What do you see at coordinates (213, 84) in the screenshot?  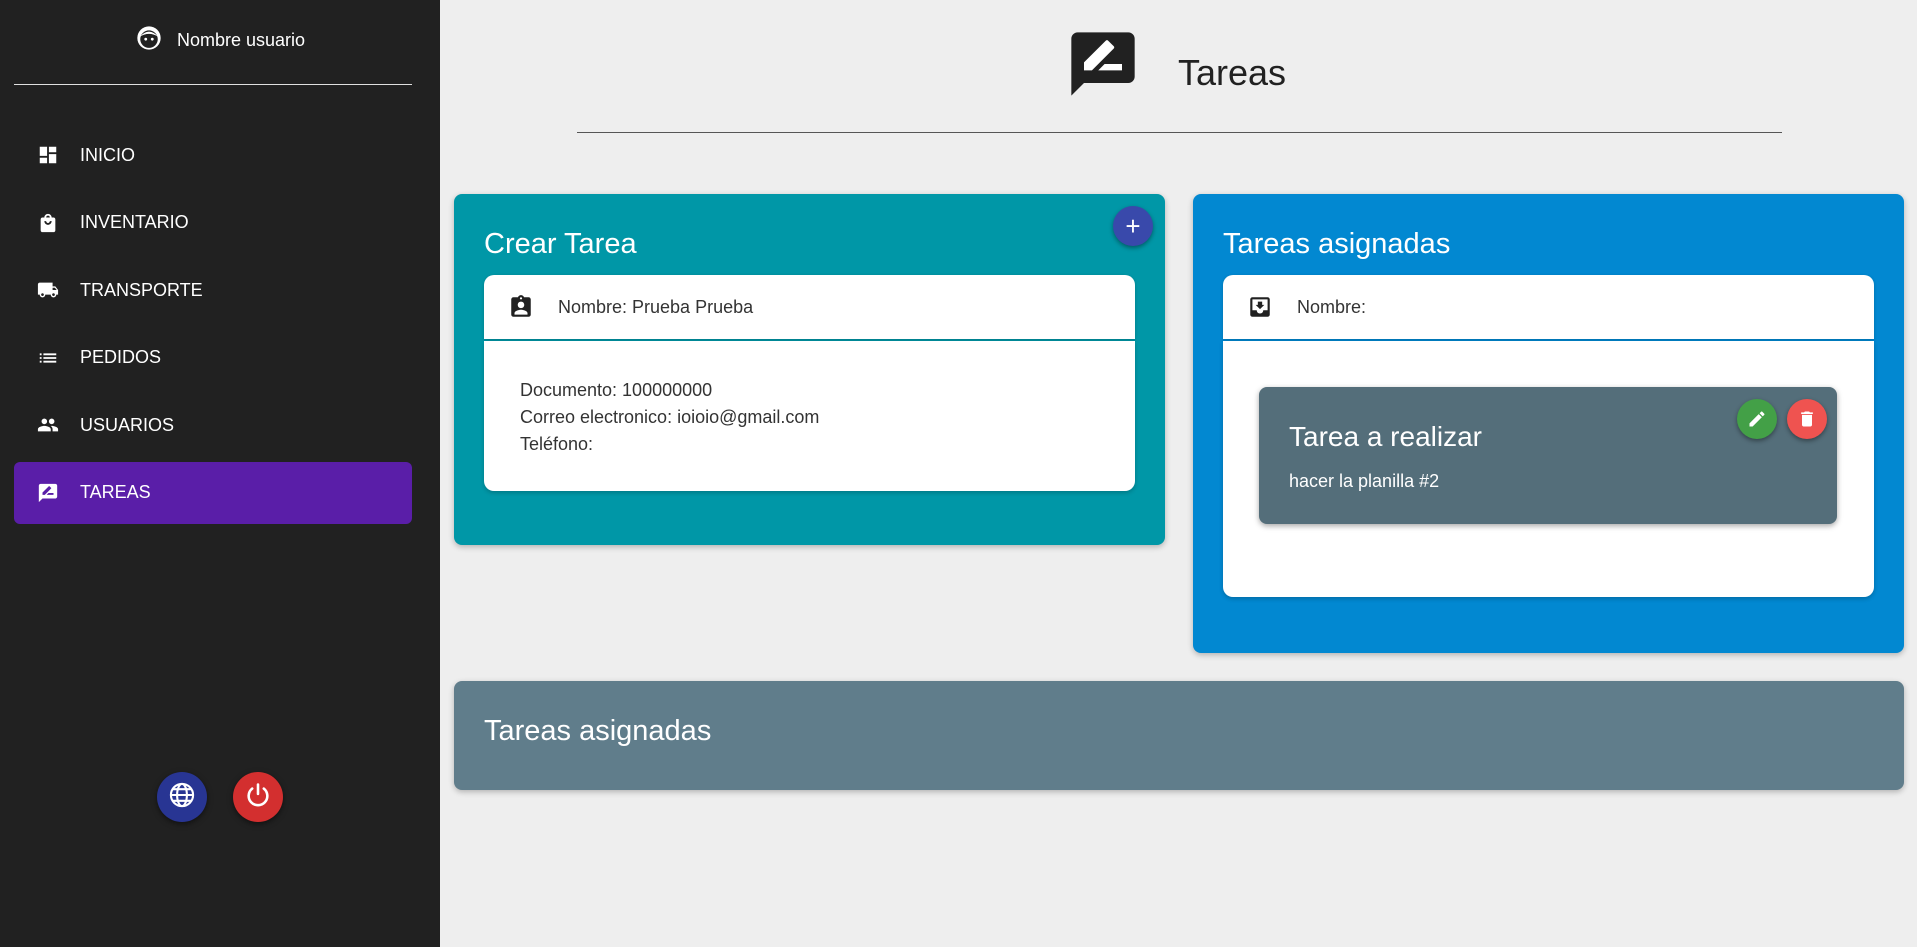 I see `sidebar-divider` at bounding box center [213, 84].